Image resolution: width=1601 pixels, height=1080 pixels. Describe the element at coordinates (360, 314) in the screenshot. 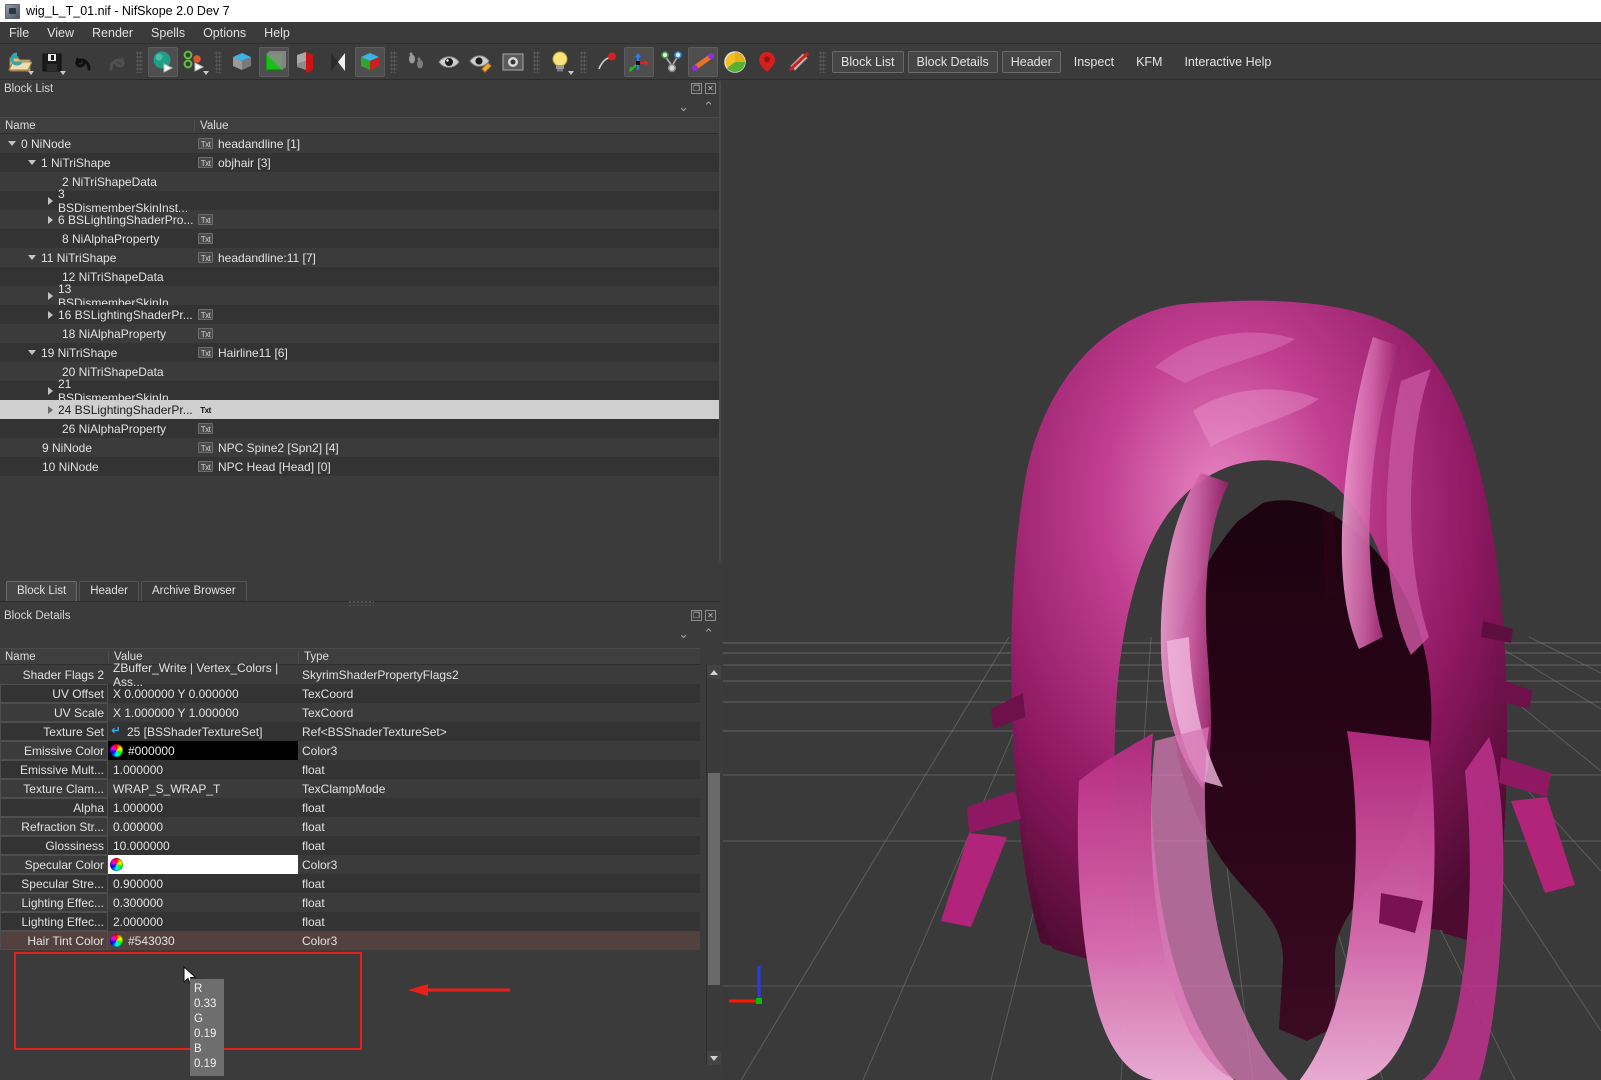

I see `block-list-row: 16 BSLightingShaderPr... Txt` at that location.